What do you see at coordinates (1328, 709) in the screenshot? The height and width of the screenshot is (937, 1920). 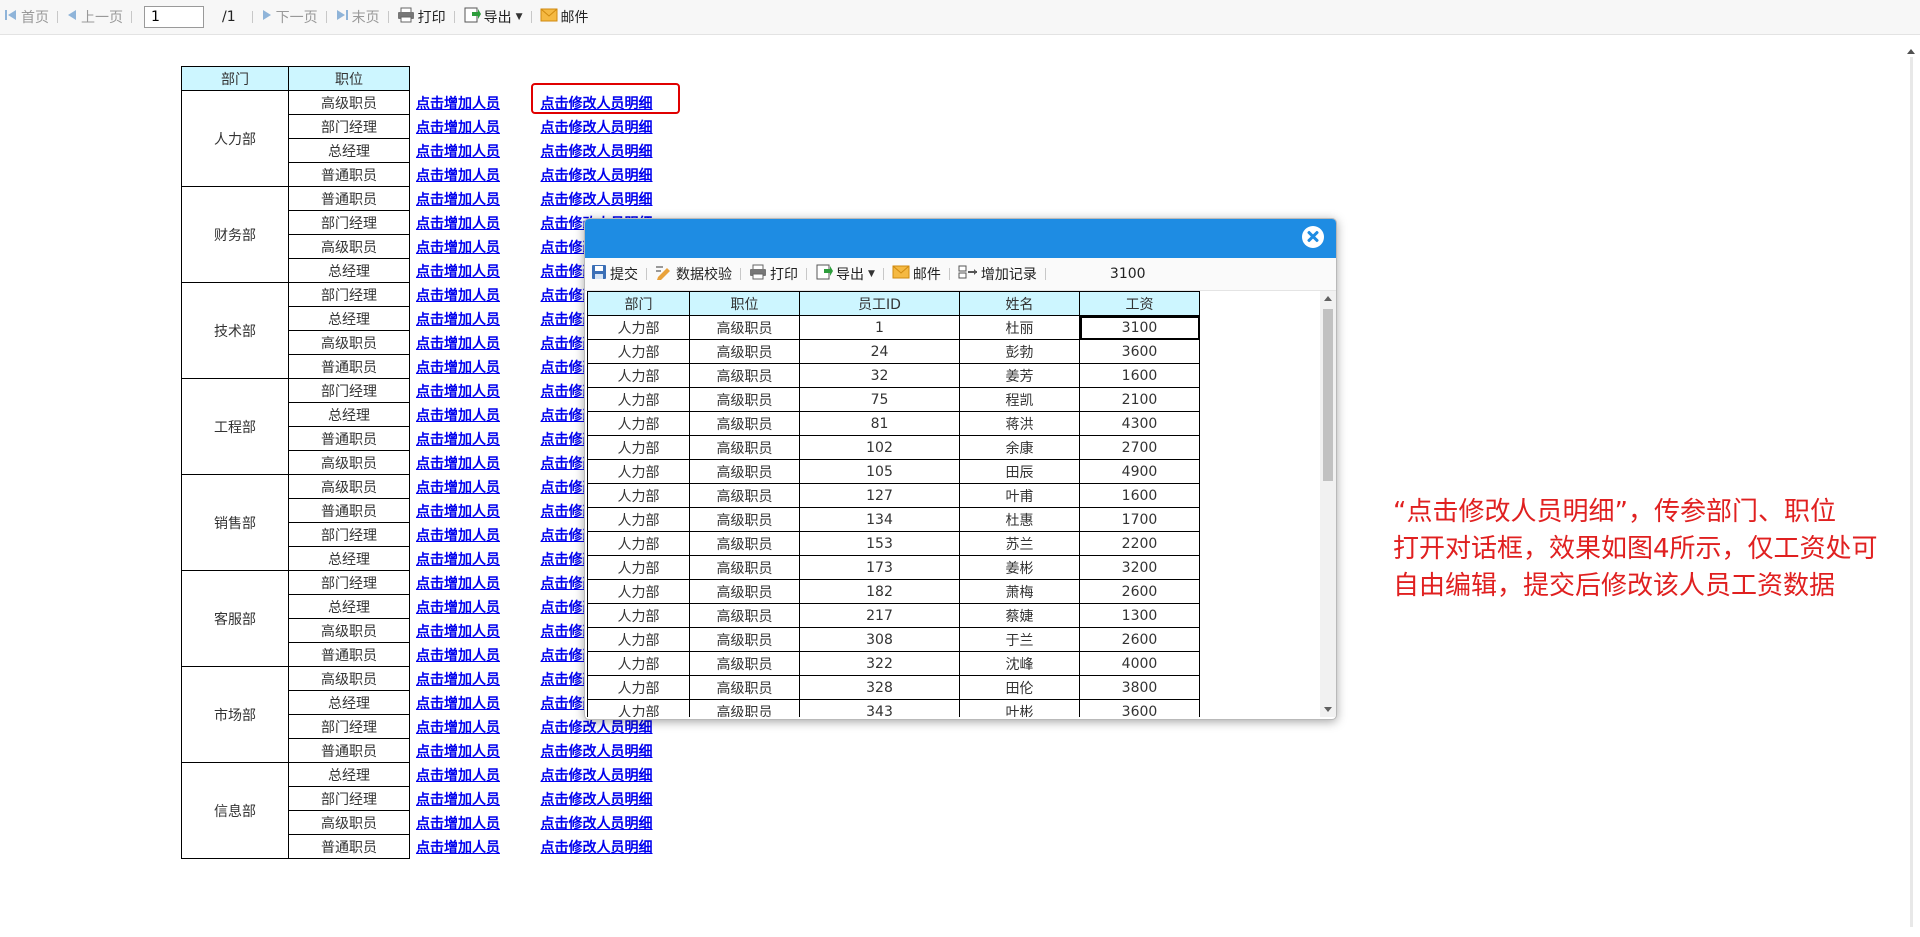 I see `scroll-down-icon` at bounding box center [1328, 709].